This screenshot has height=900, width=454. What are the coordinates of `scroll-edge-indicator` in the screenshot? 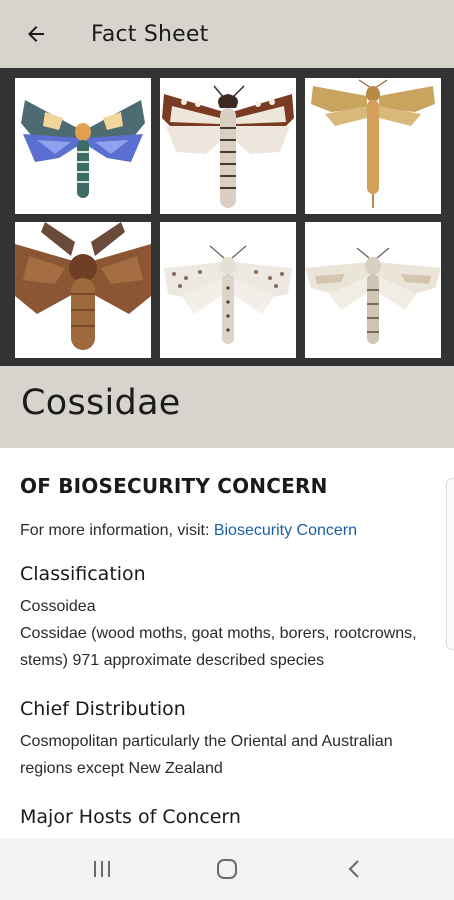 It's located at (450, 564).